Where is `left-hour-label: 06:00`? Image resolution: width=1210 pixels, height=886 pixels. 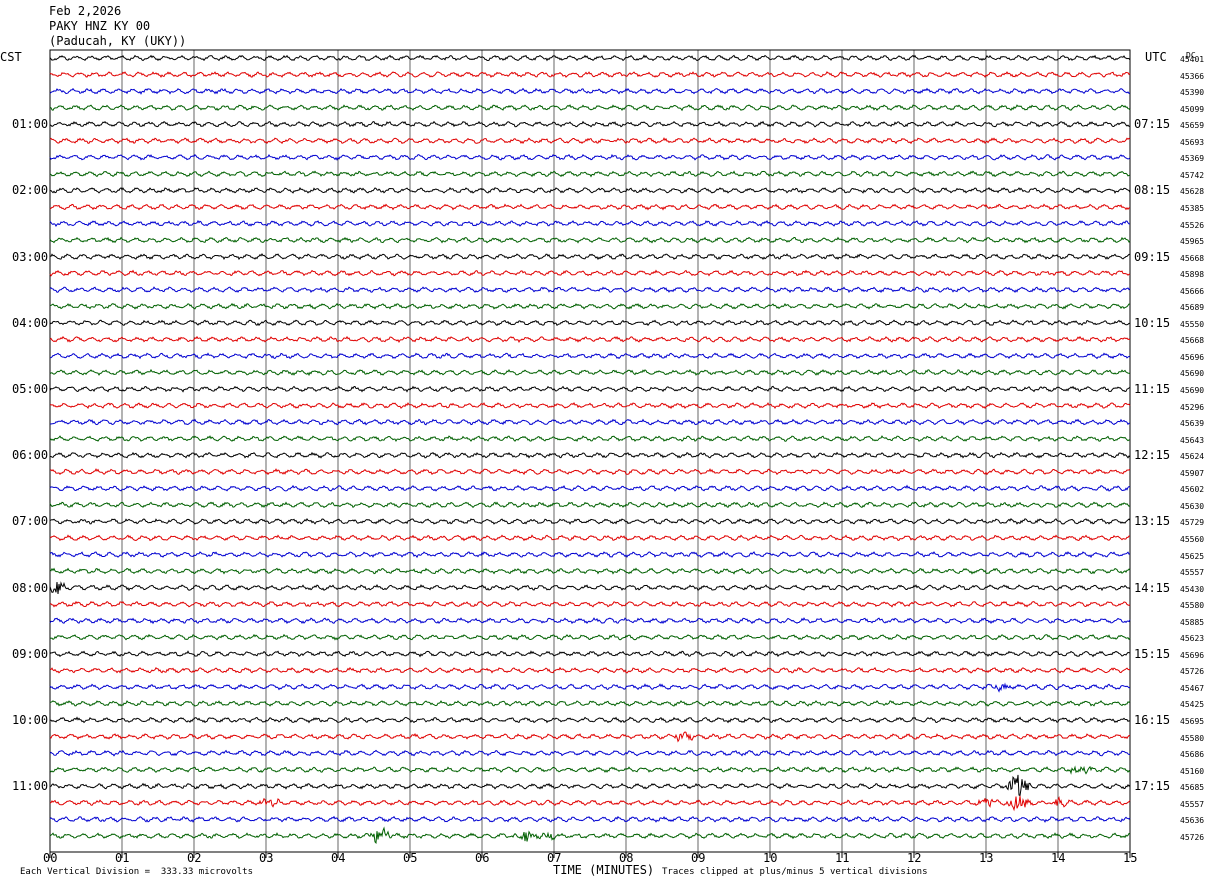 left-hour-label: 06:00 is located at coordinates (30, 455).